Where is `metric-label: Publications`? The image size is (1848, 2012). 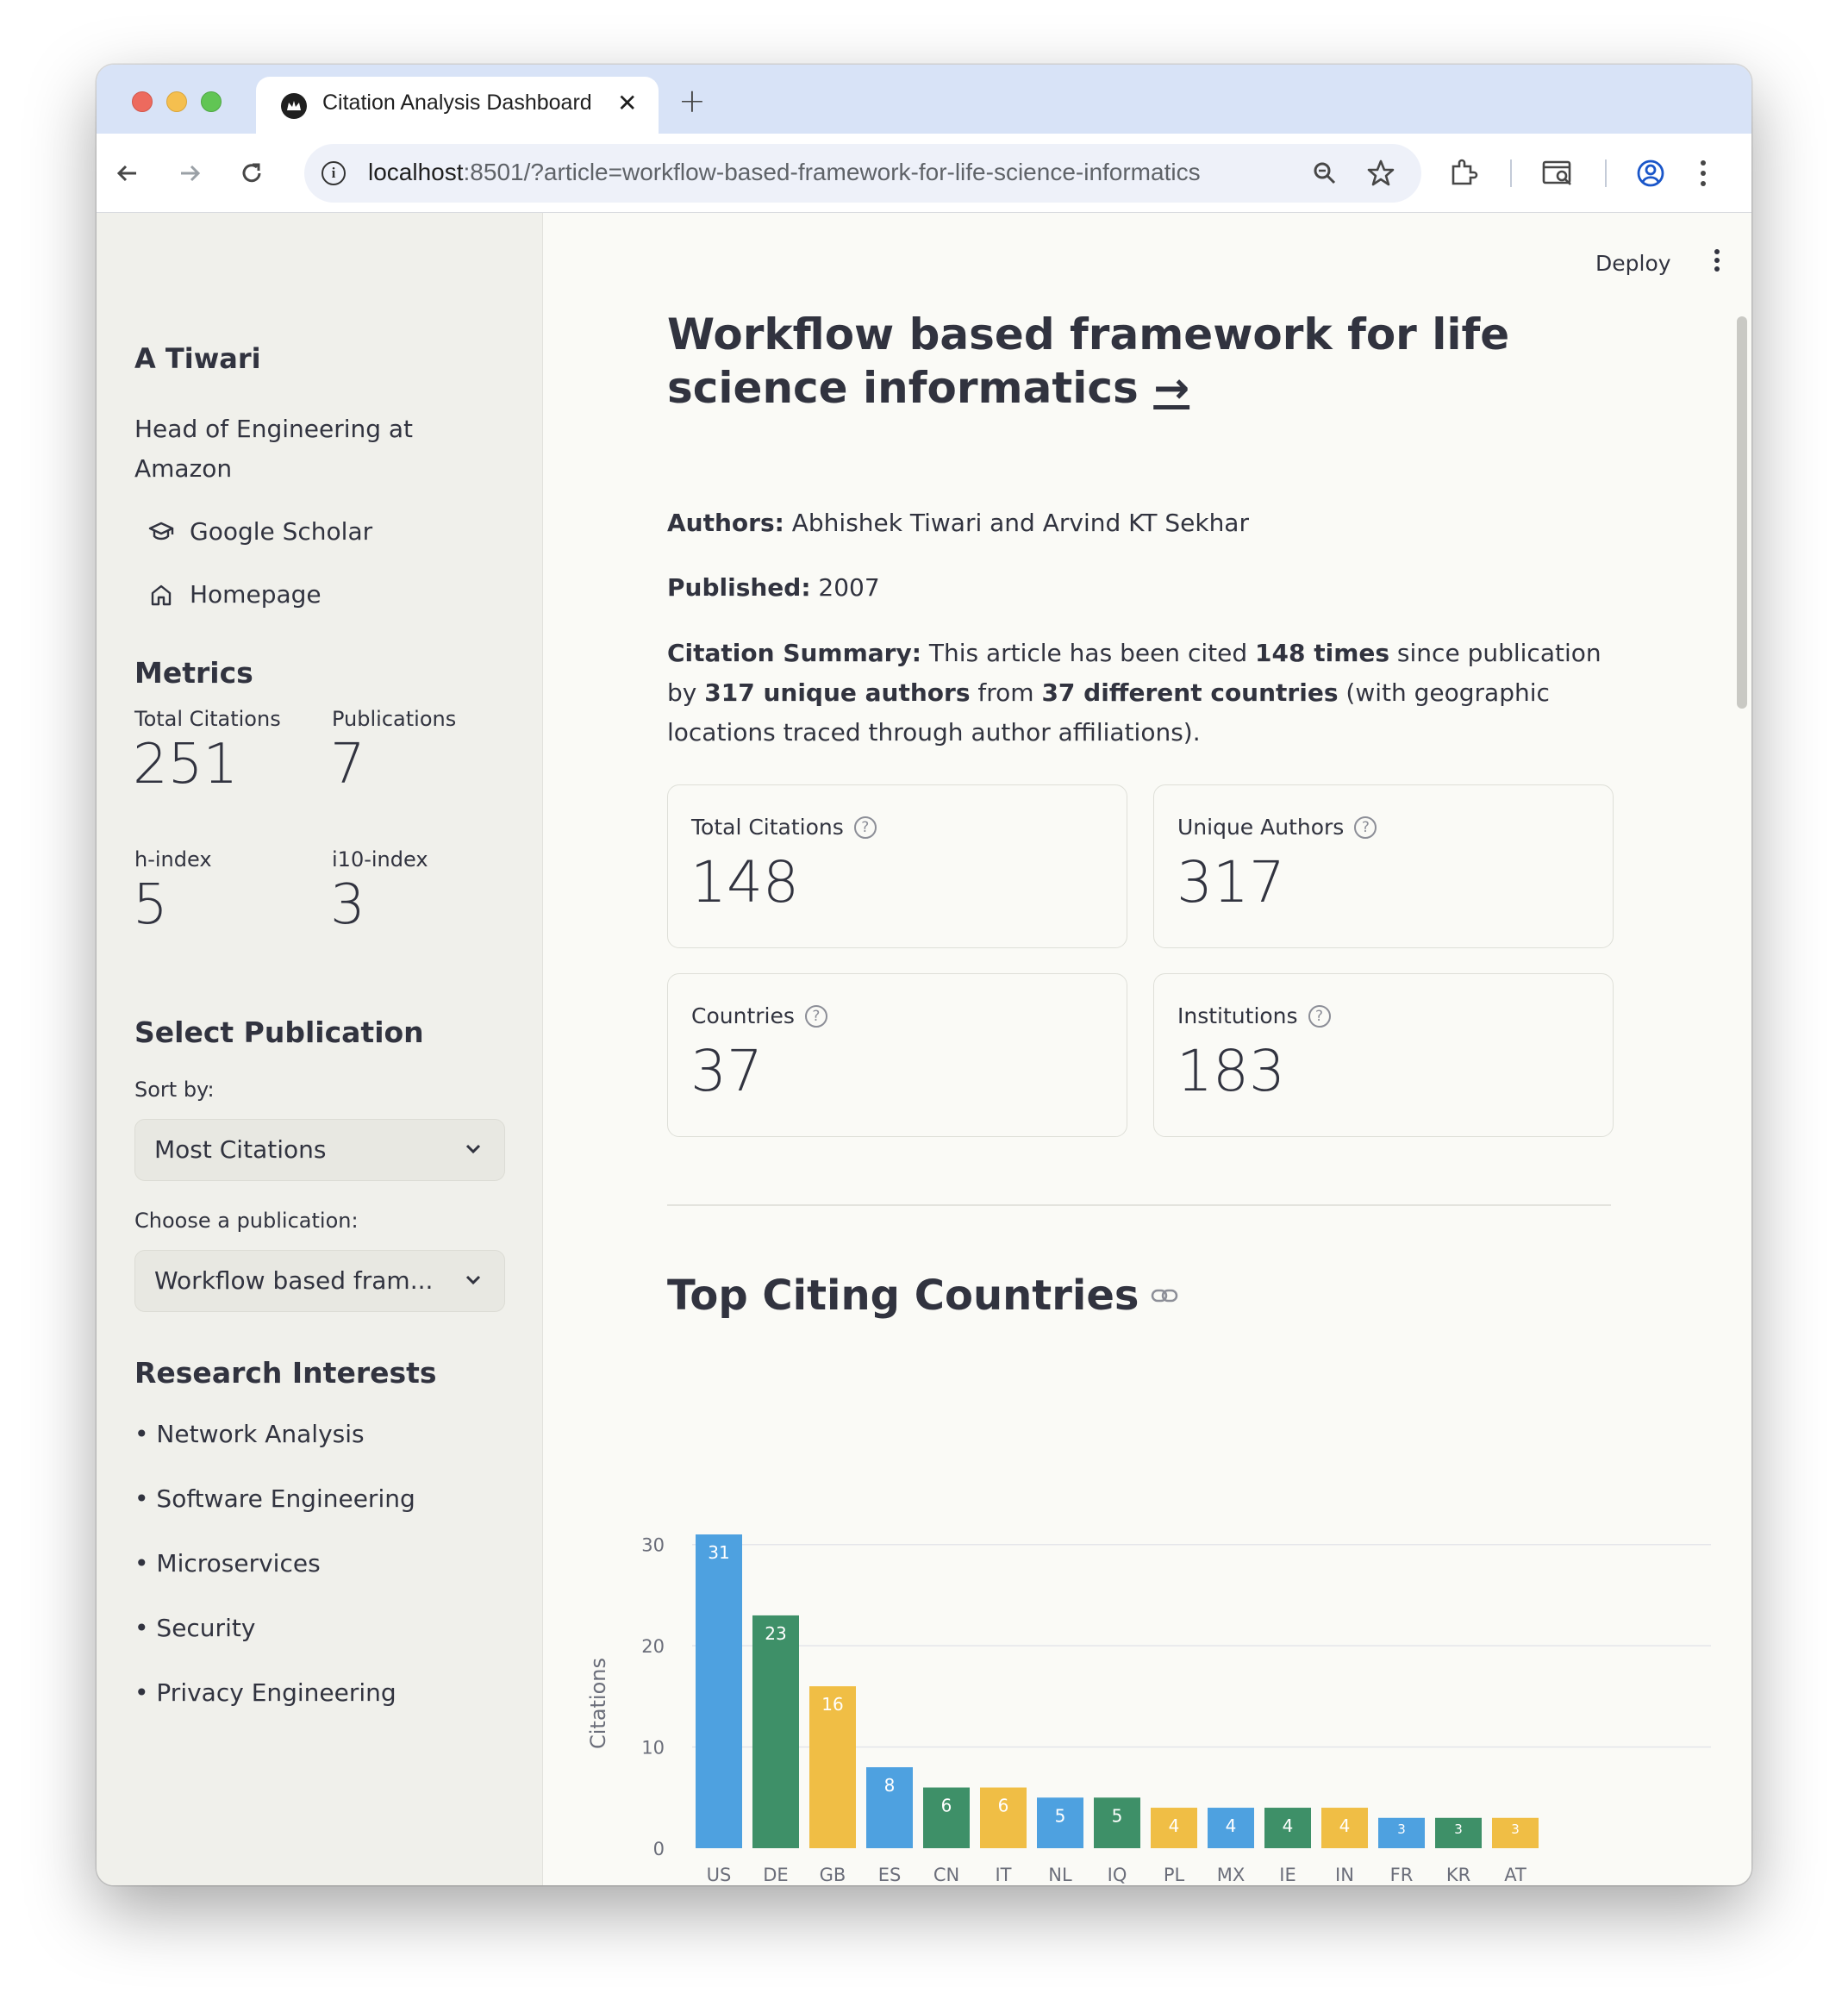
metric-label: Publications is located at coordinates (394, 719).